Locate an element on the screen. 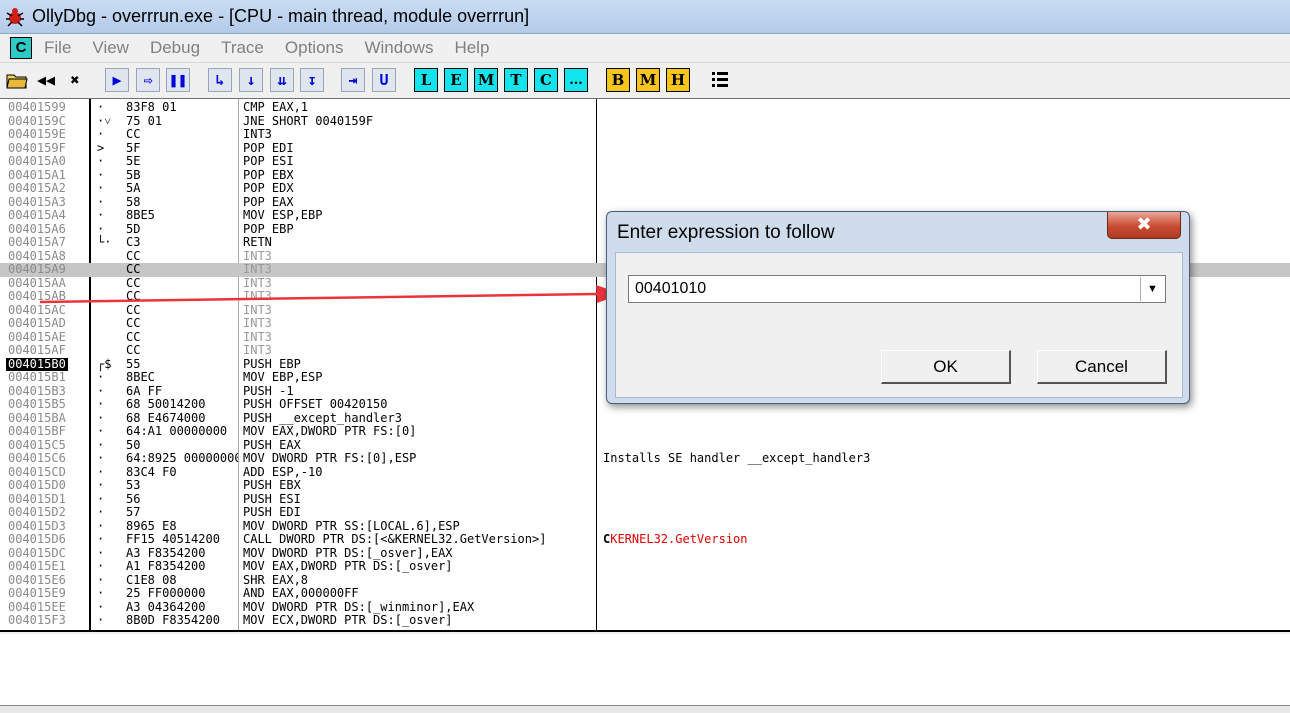 The image size is (1290, 713). address-cell: 004015EE is located at coordinates (37, 606).